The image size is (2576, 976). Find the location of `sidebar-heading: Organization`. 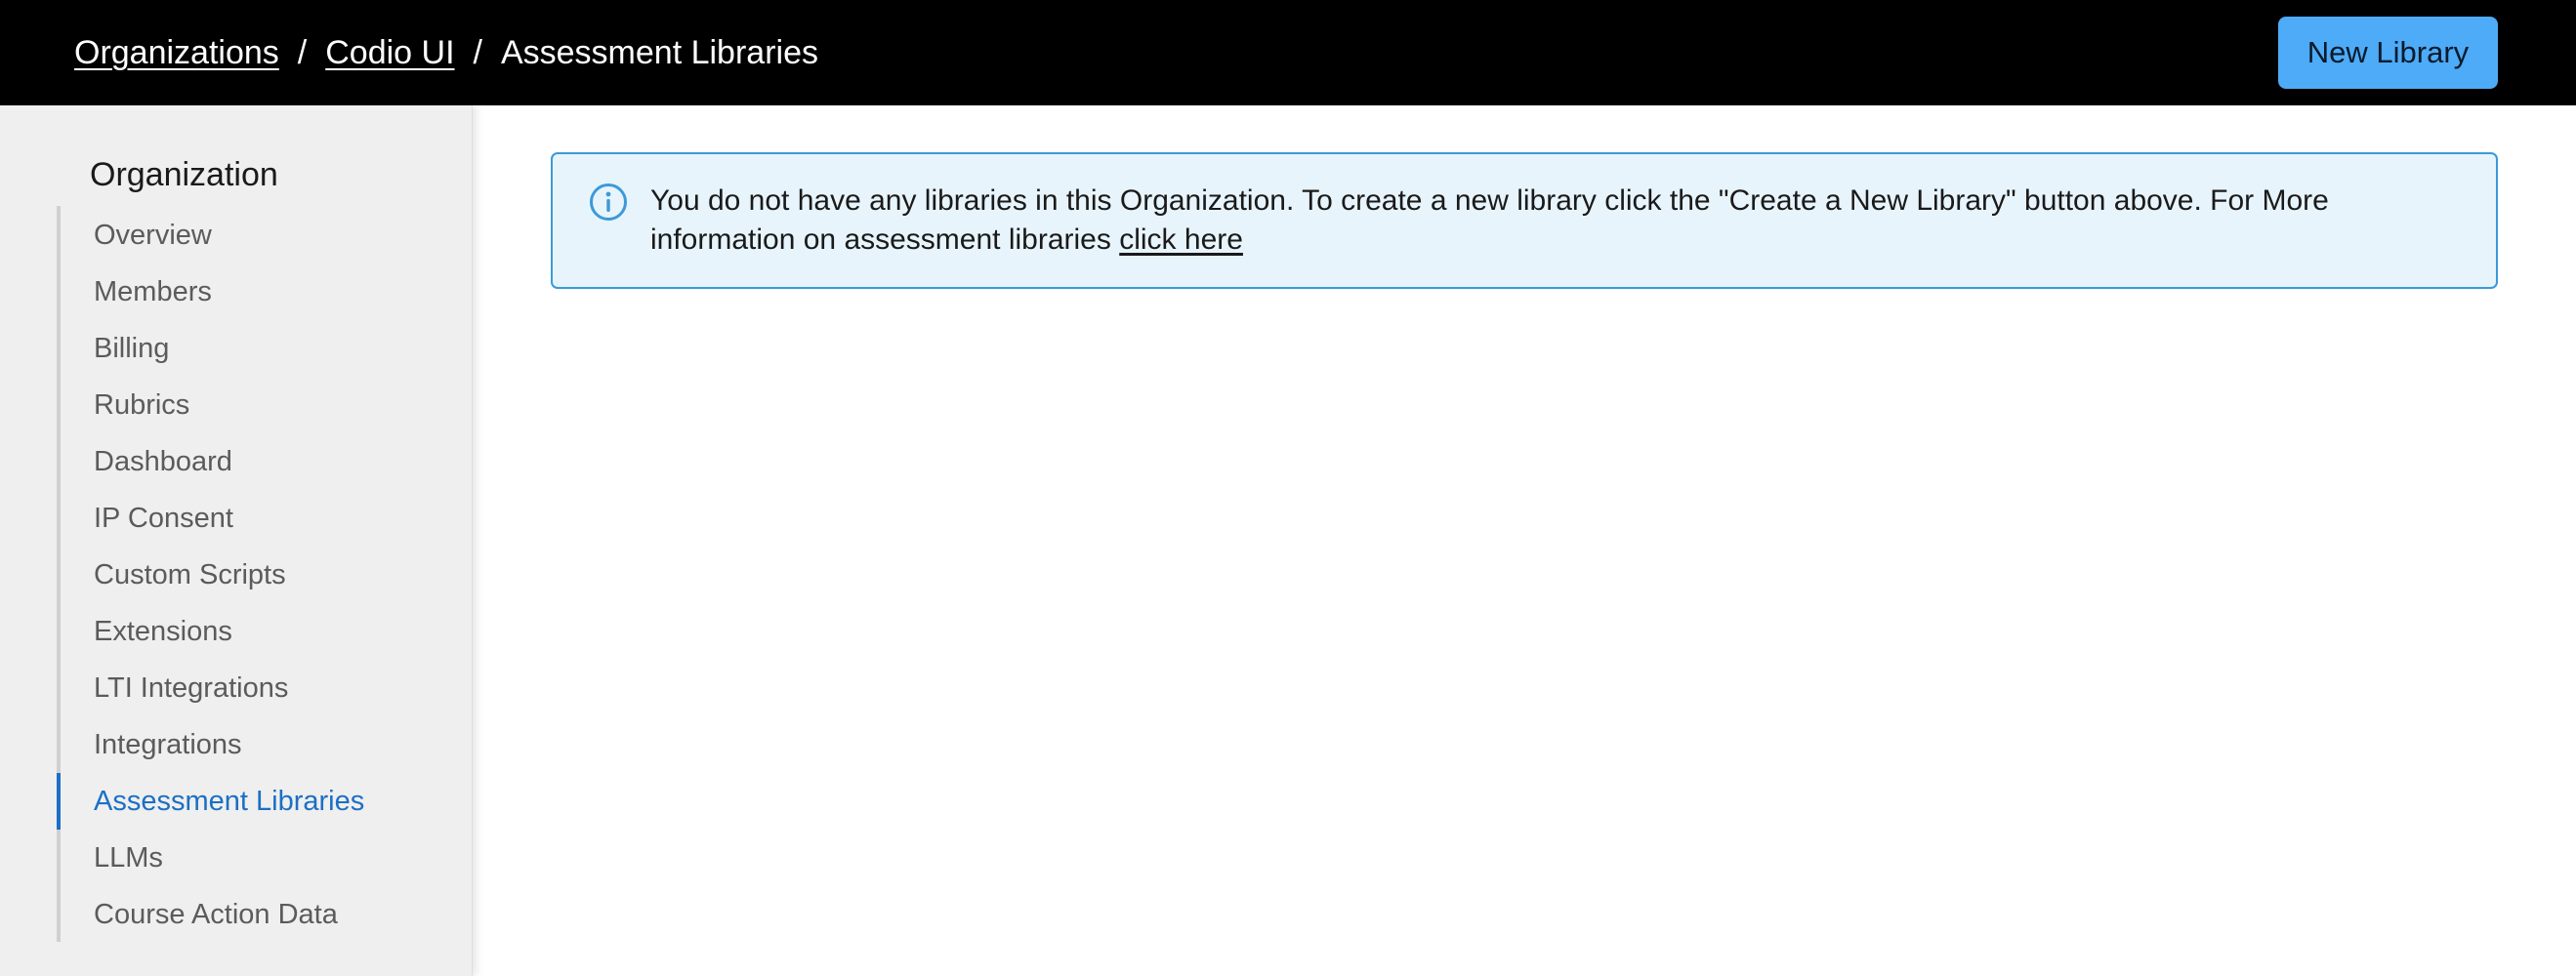

sidebar-heading: Organization is located at coordinates (184, 174).